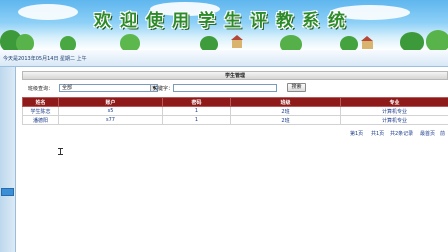 The width and height of the screenshot is (448, 252). Describe the element at coordinates (224, 58) in the screenshot. I see `status-bar: 今天是2013年05月14日 星期二 上午` at that location.